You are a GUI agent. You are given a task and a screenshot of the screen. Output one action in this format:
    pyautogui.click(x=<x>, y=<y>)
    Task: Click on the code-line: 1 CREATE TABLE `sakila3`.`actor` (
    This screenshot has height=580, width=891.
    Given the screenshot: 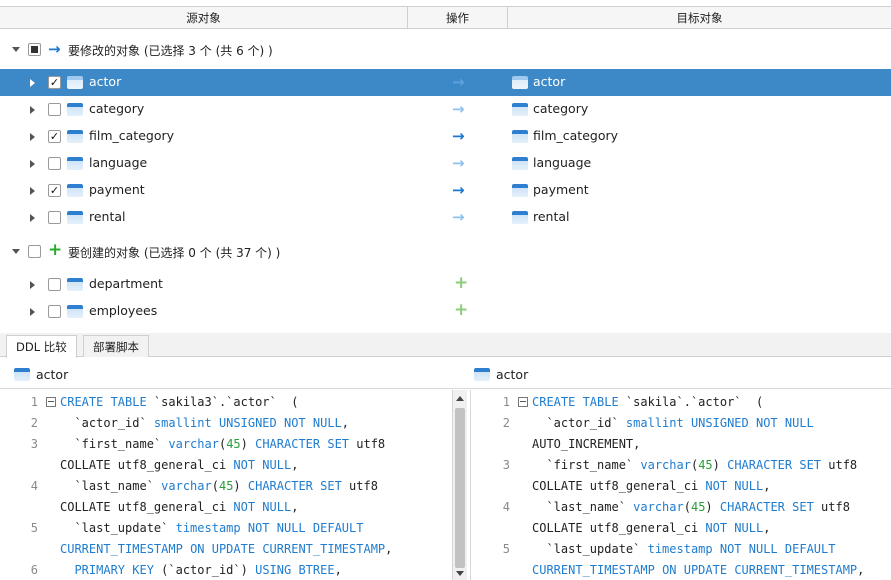 What is the action you would take?
    pyautogui.click(x=226, y=402)
    